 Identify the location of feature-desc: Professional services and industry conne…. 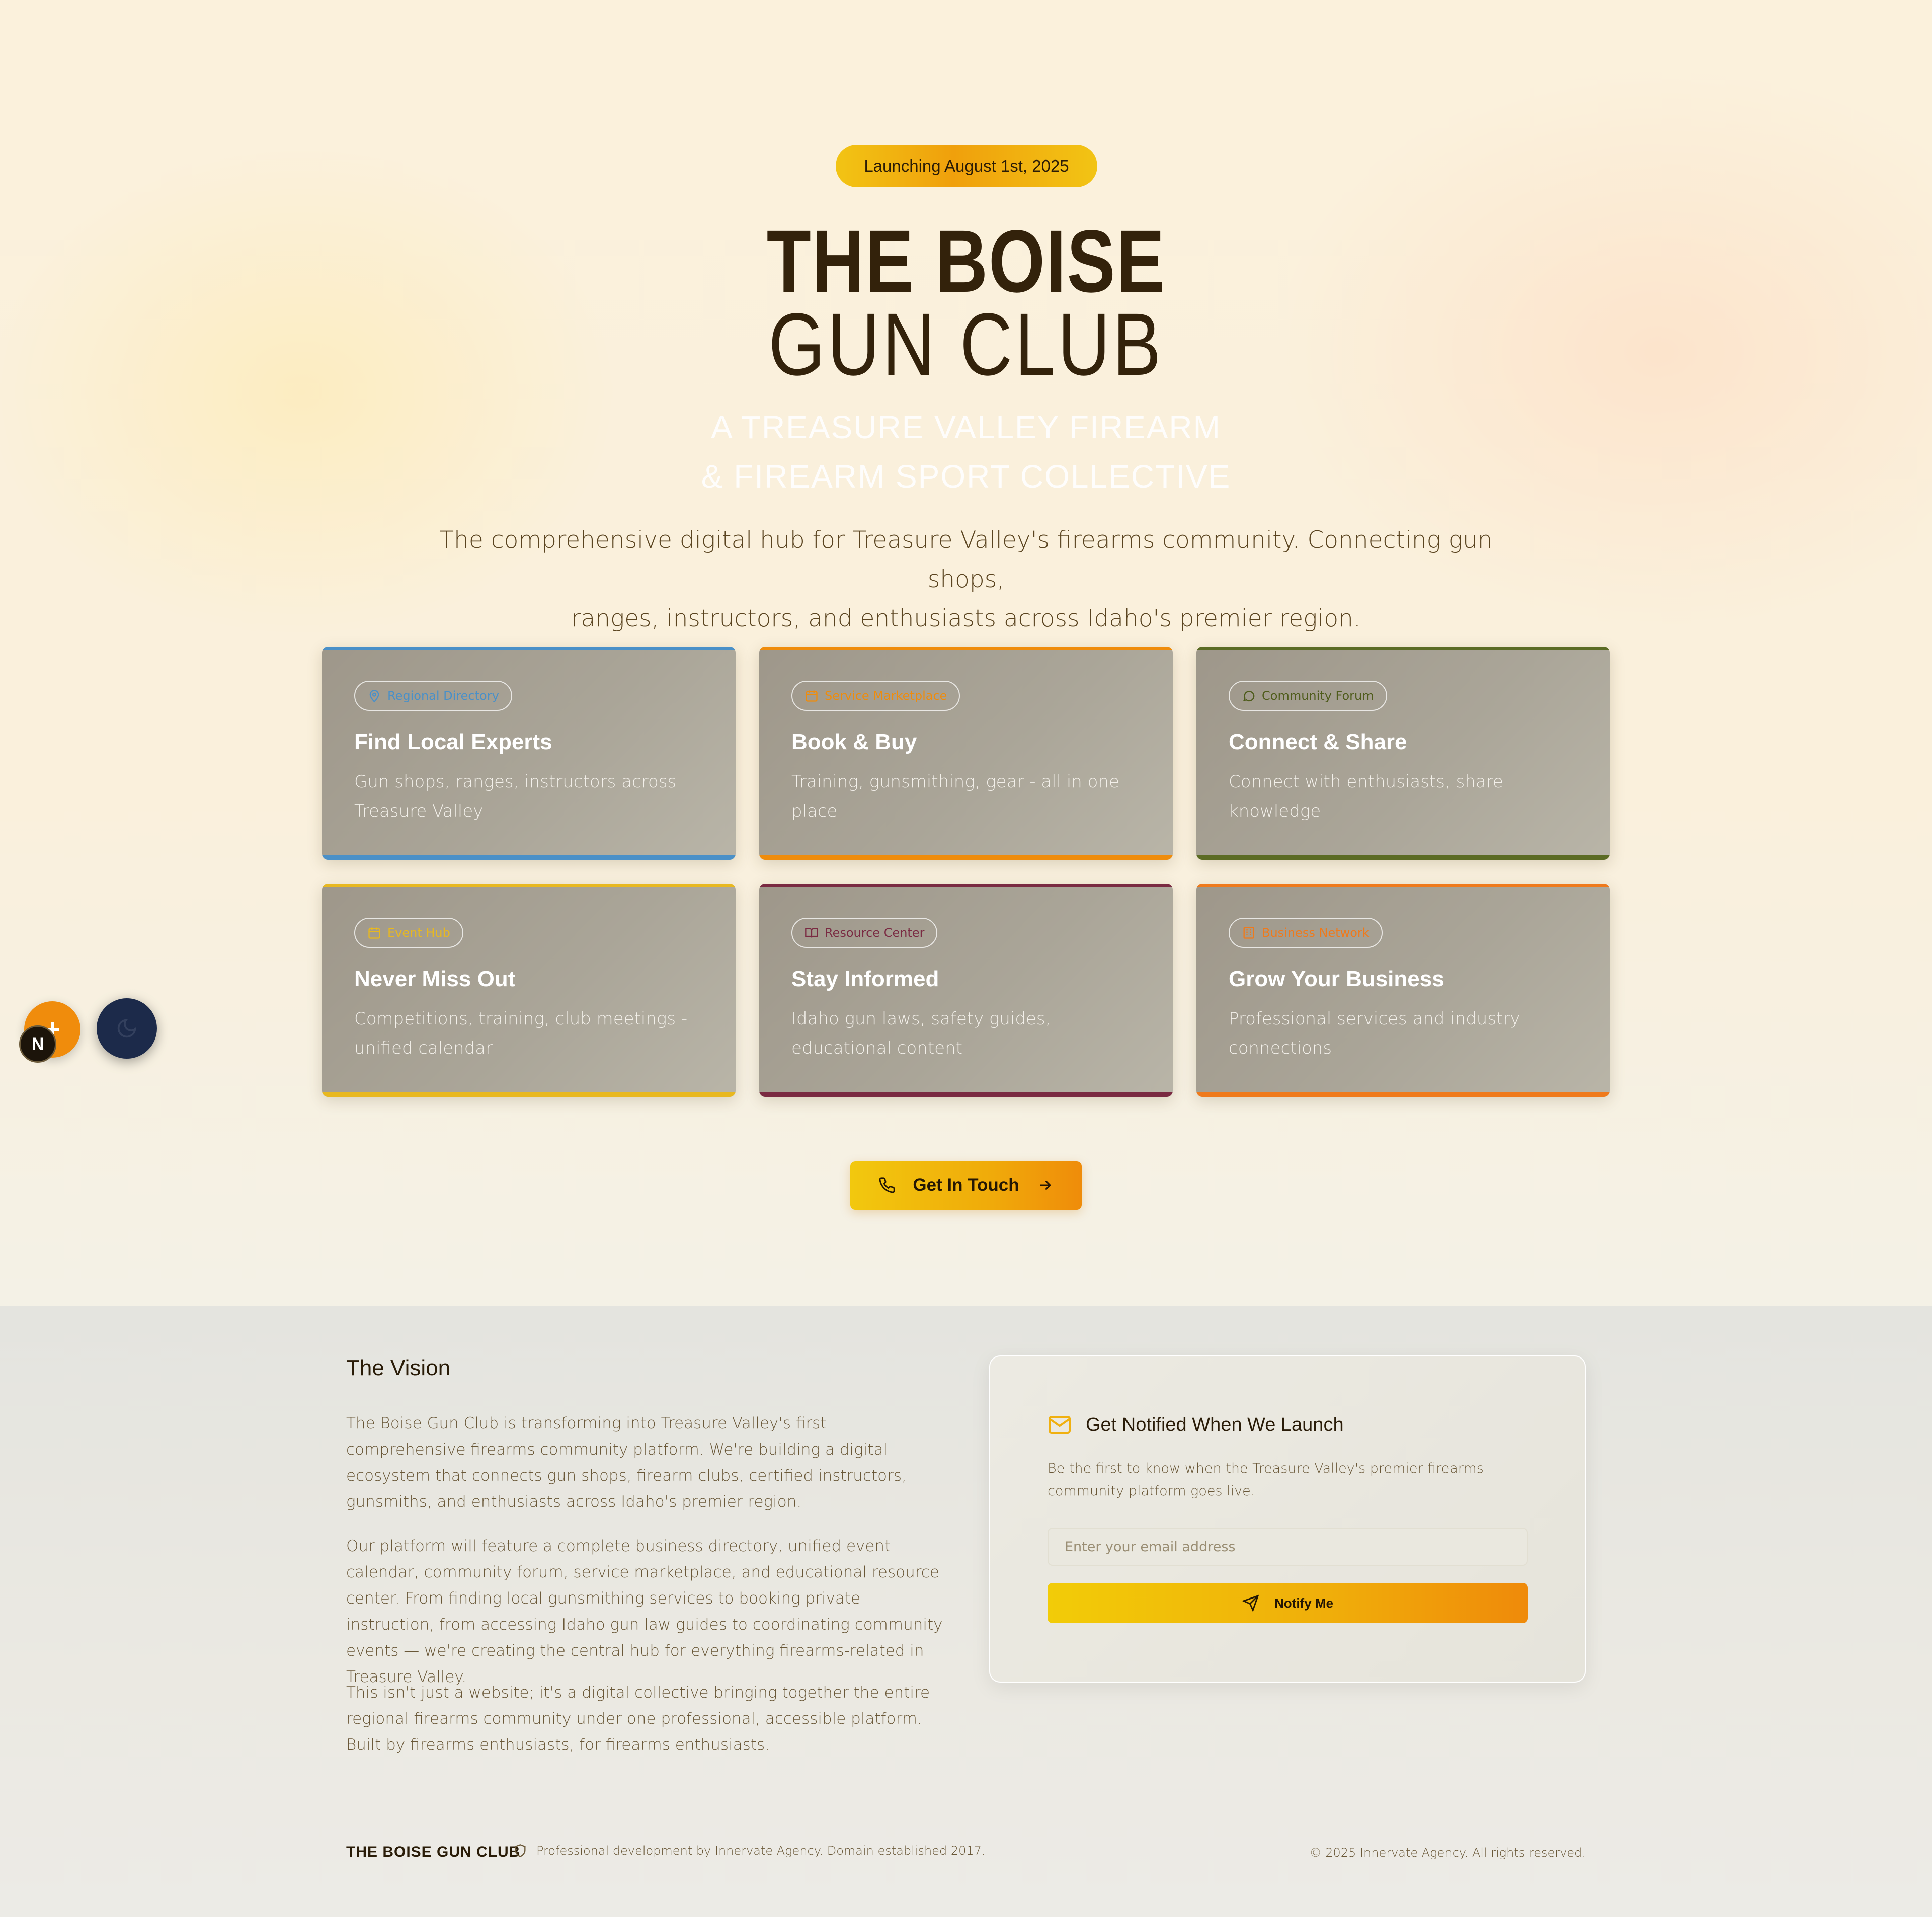
(1375, 1033).